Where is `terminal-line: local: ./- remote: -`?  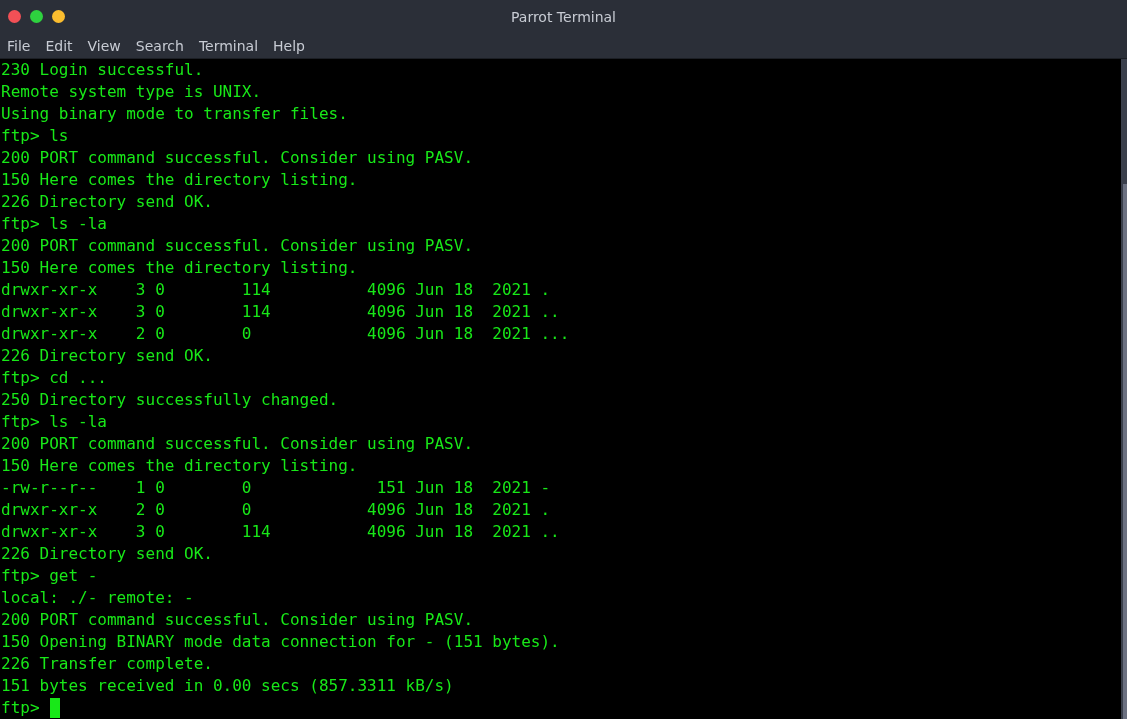
terminal-line: local: ./- remote: - is located at coordinates (97, 598).